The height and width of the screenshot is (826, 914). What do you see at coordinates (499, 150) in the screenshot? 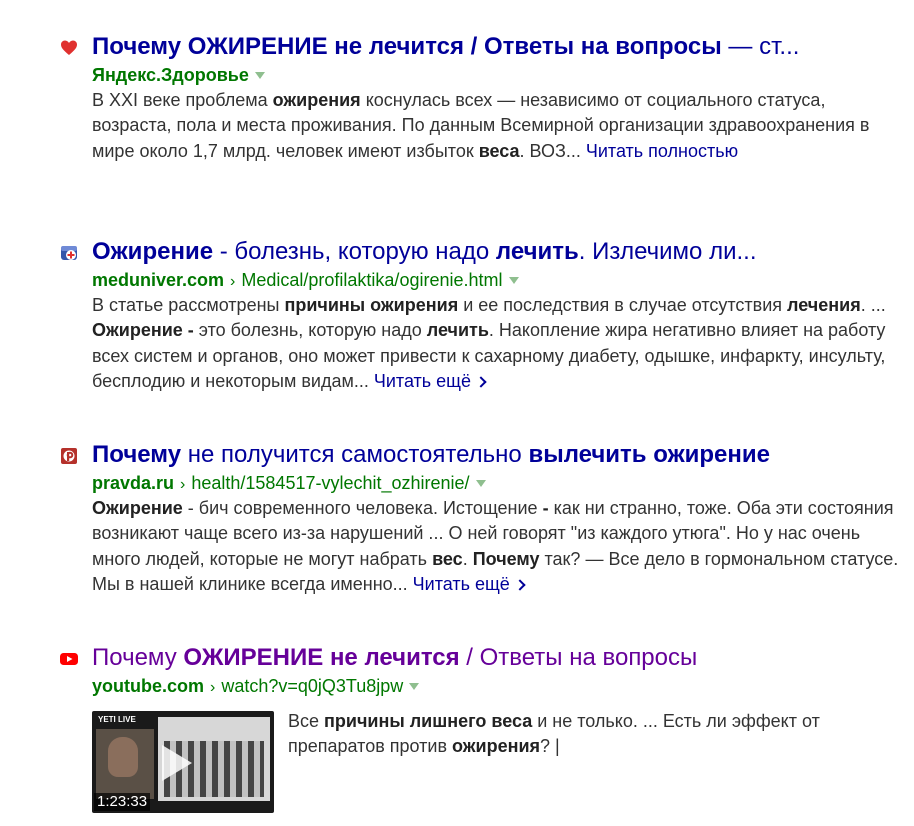
I see `highlighted-text: веса` at bounding box center [499, 150].